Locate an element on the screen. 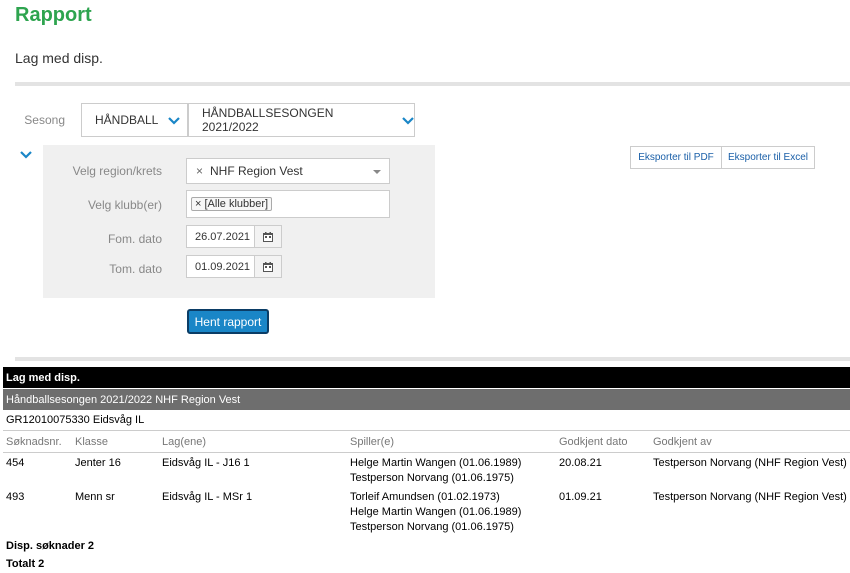  club-tag: × [Alle klubber] is located at coordinates (232, 204).